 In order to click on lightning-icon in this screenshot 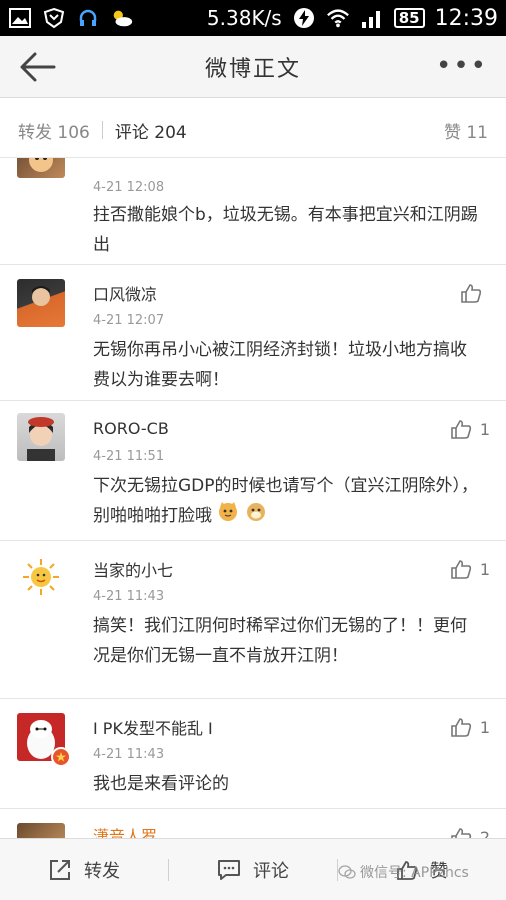, I will do `click(304, 18)`.